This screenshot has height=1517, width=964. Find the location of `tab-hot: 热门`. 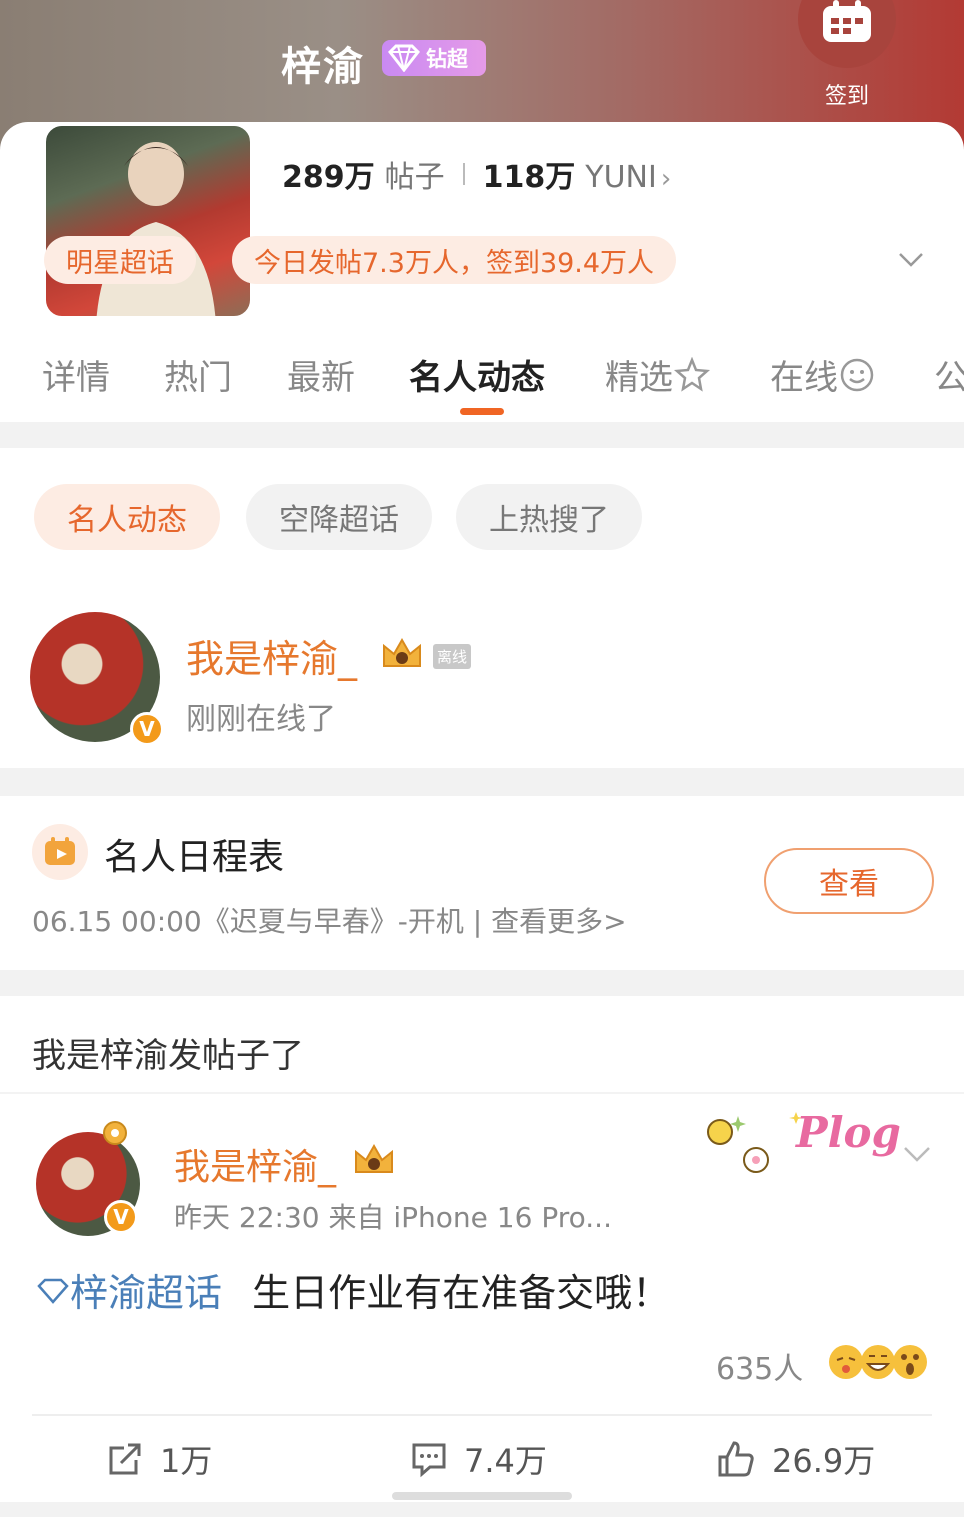

tab-hot: 热门 is located at coordinates (198, 374).